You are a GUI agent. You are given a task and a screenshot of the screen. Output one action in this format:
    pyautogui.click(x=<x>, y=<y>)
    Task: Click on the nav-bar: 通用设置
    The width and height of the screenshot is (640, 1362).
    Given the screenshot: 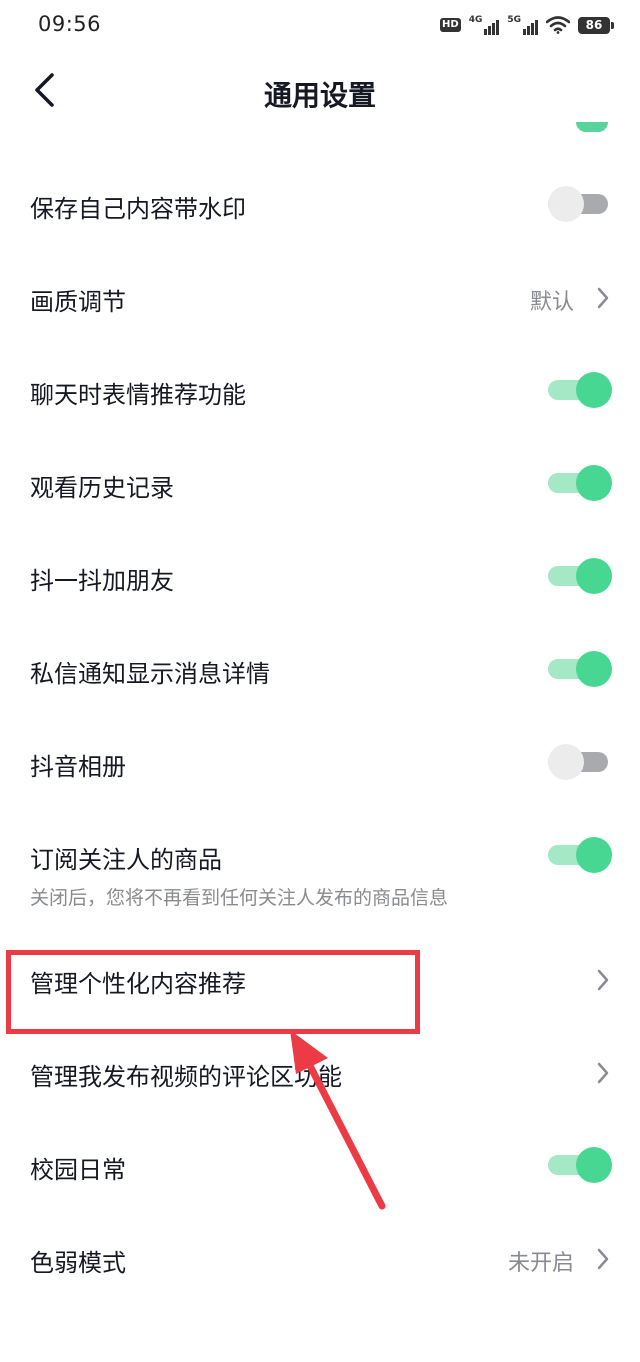 What is the action you would take?
    pyautogui.click(x=320, y=92)
    